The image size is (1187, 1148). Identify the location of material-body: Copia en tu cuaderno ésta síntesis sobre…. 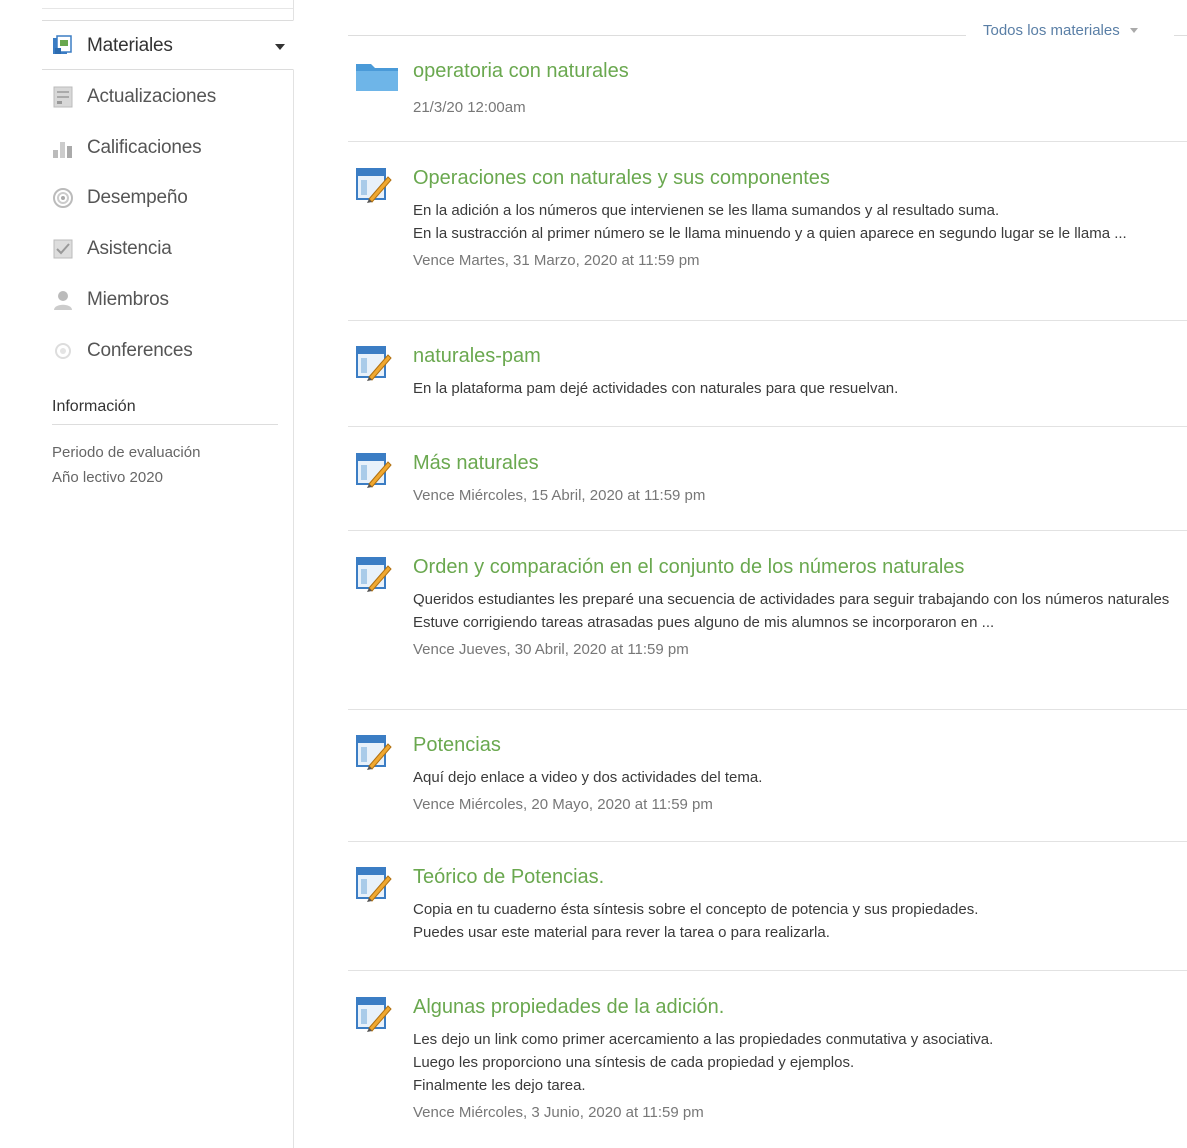
(798, 921).